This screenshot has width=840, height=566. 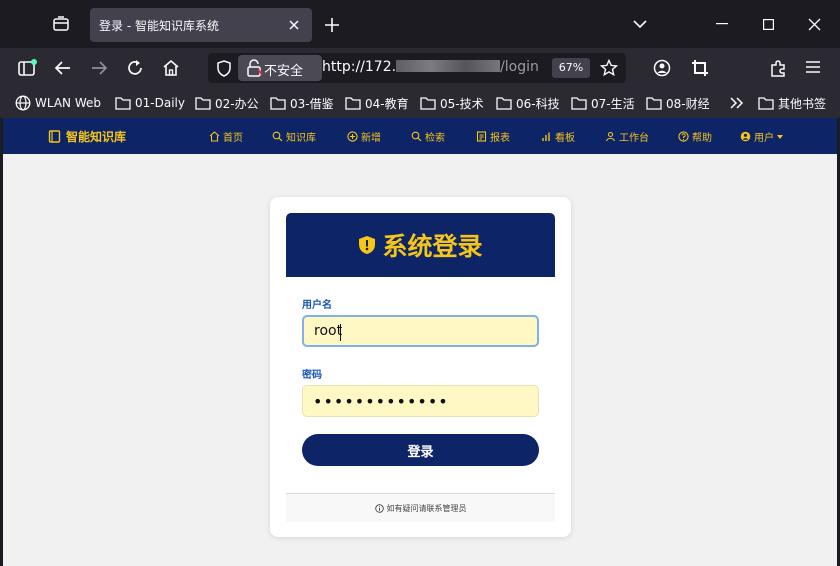 I want to click on user-circle-icon, so click(x=745, y=136).